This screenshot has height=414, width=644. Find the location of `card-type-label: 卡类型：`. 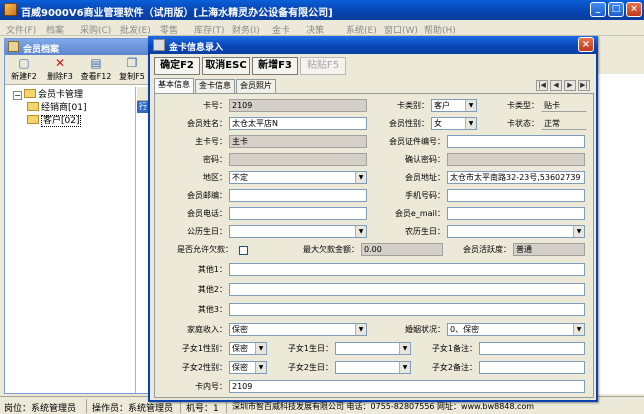

card-type-label: 卡类型： is located at coordinates (523, 105).